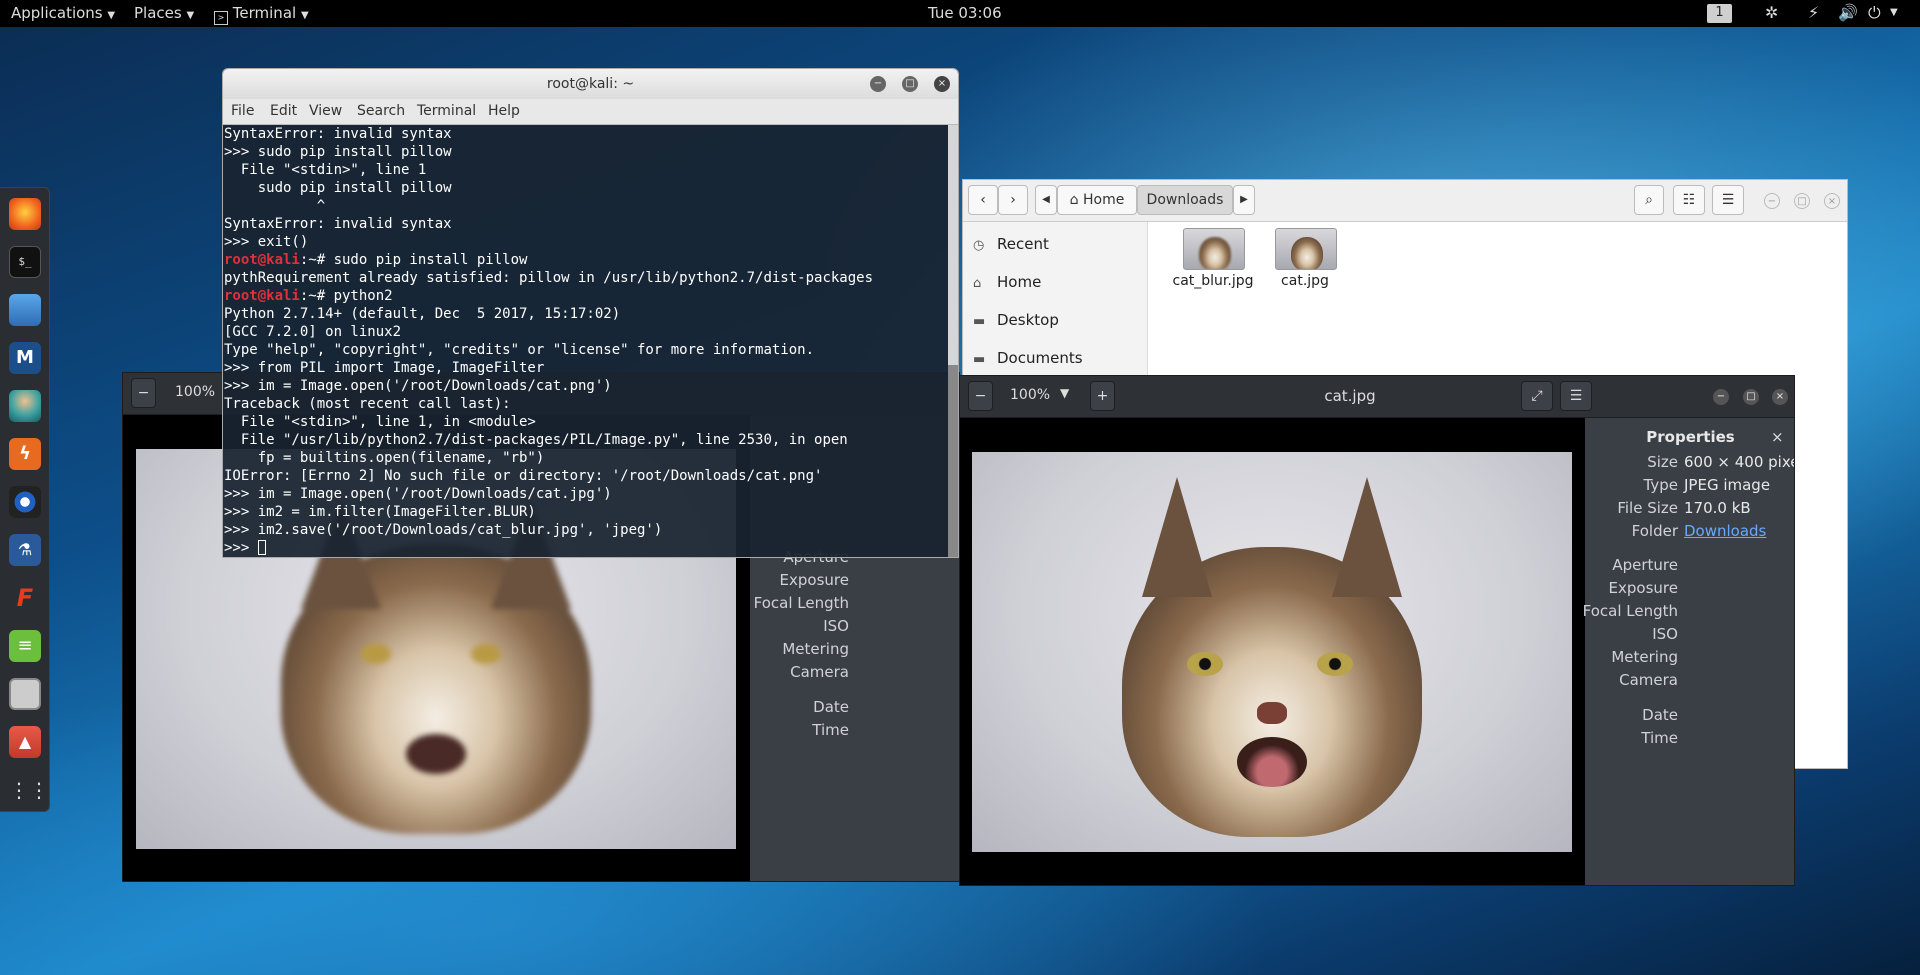 This screenshot has height=975, width=1920. I want to click on menu-view: View, so click(325, 111).